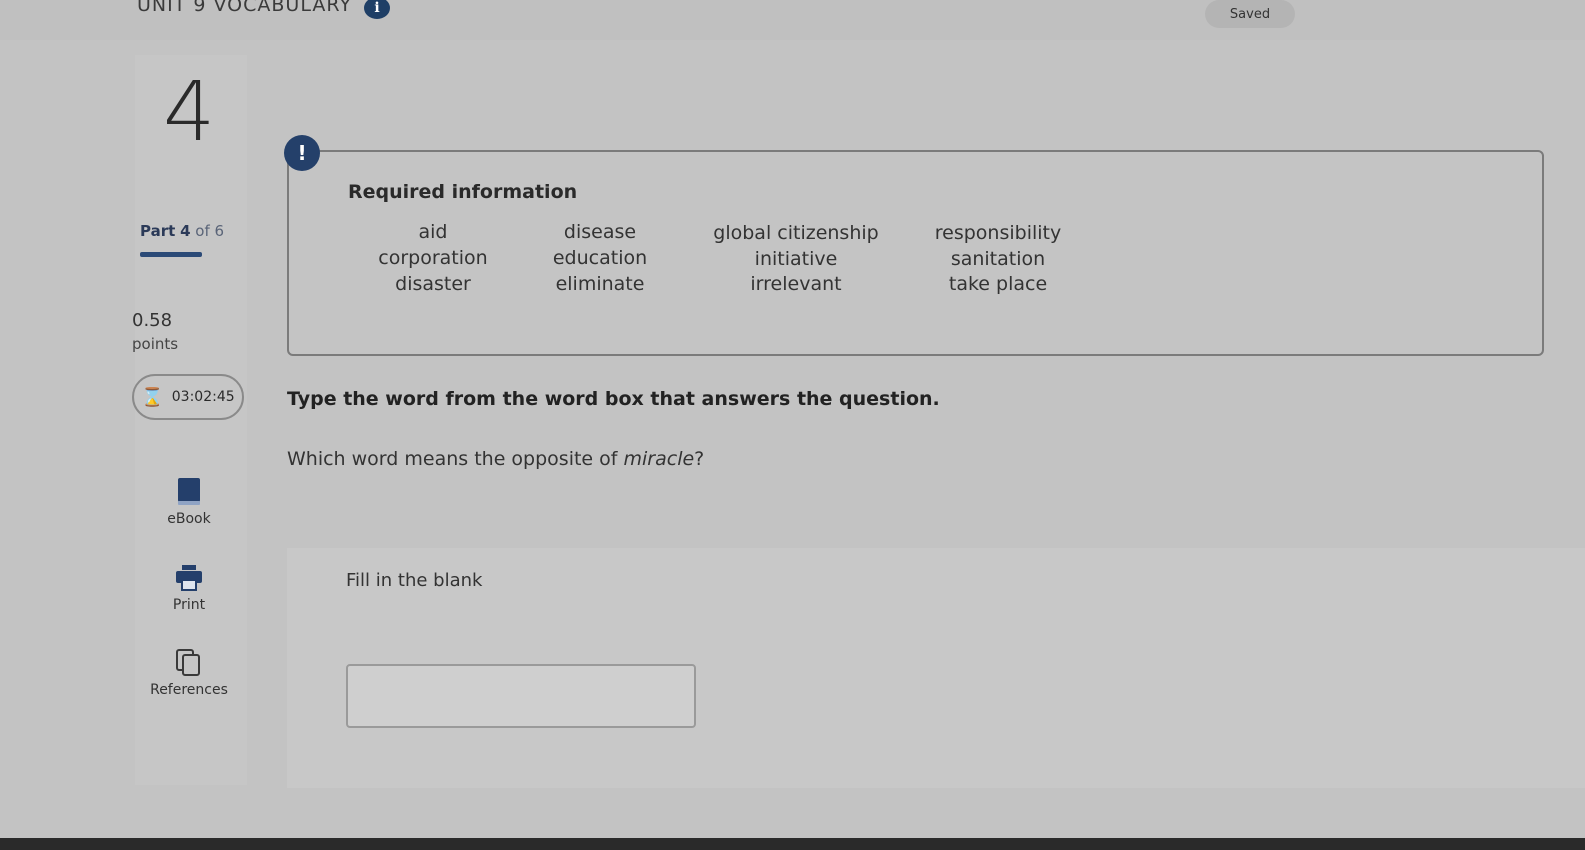  I want to click on question-prompt-emphasis: miracle, so click(659, 459).